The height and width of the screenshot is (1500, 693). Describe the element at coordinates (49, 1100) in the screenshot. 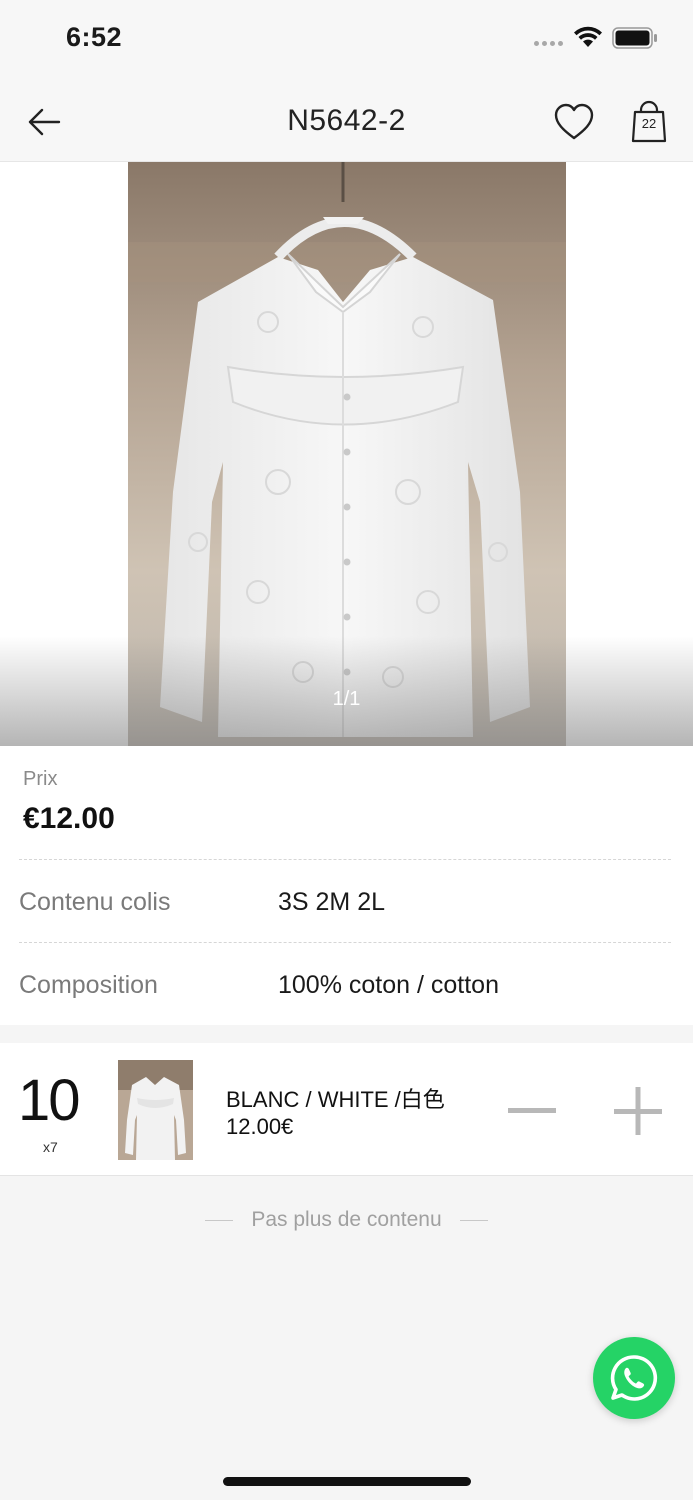

I see `variant-quantity: 10` at that location.